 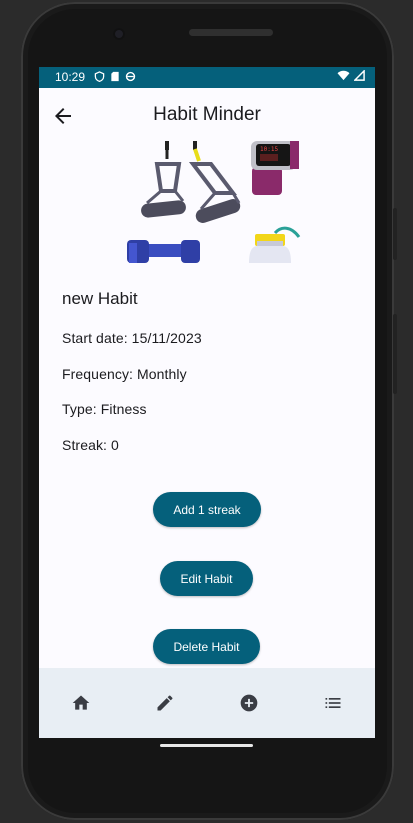 I want to click on bottom-navigation, so click(x=207, y=703).